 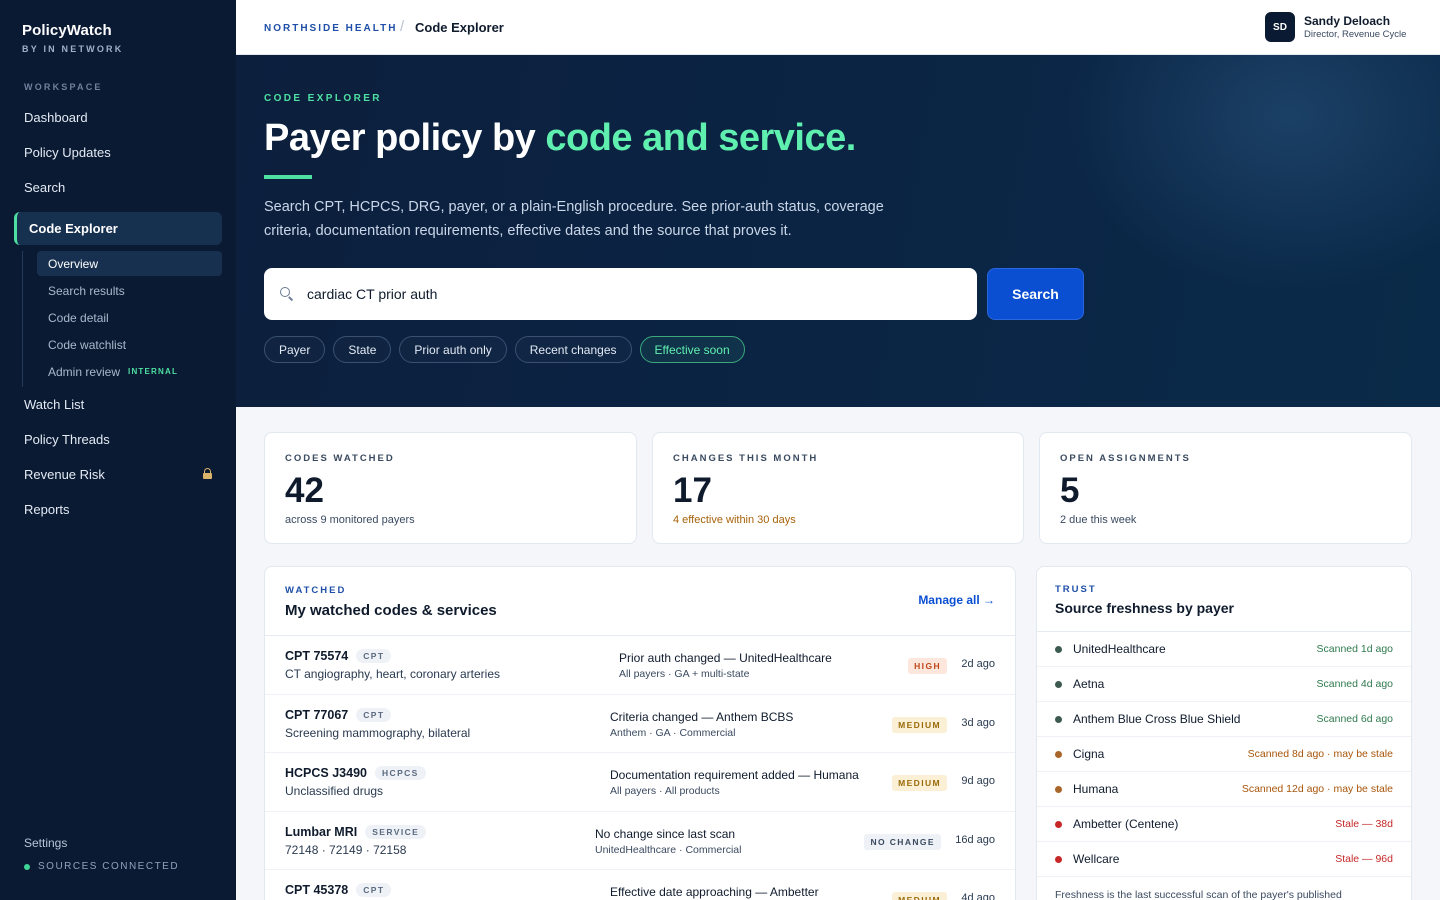 What do you see at coordinates (1280, 27) in the screenshot?
I see `avatar: SD` at bounding box center [1280, 27].